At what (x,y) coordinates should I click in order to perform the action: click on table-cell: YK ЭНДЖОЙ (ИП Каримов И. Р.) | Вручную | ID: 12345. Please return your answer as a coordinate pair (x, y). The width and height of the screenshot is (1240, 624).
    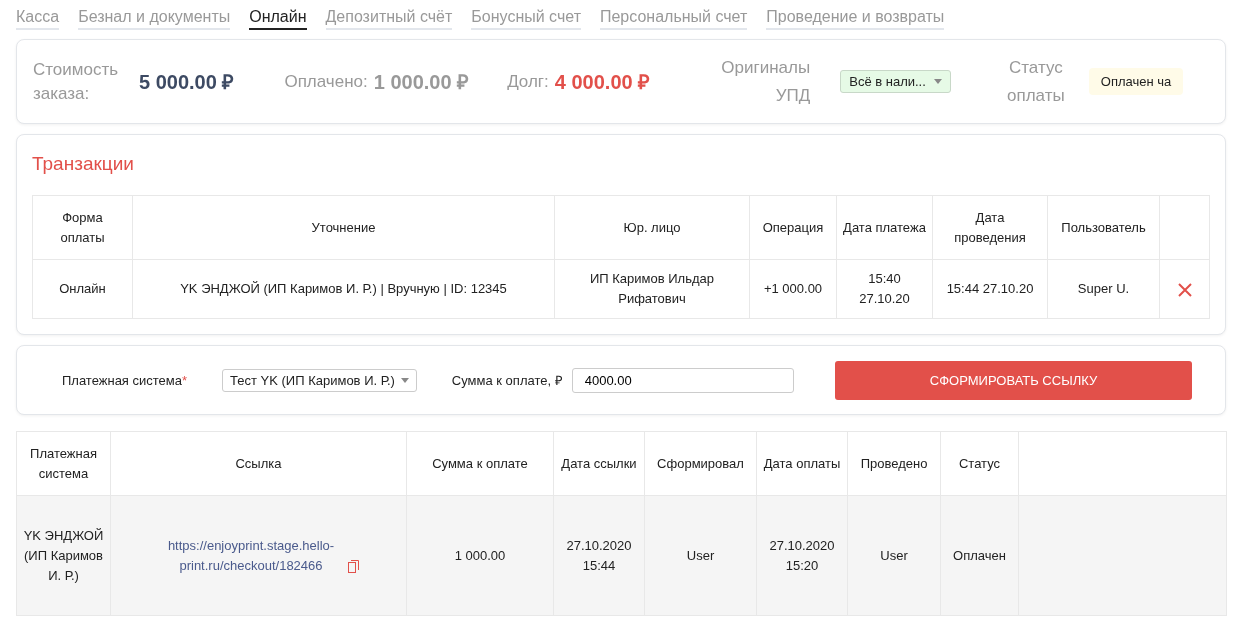
    Looking at the image, I should click on (343, 289).